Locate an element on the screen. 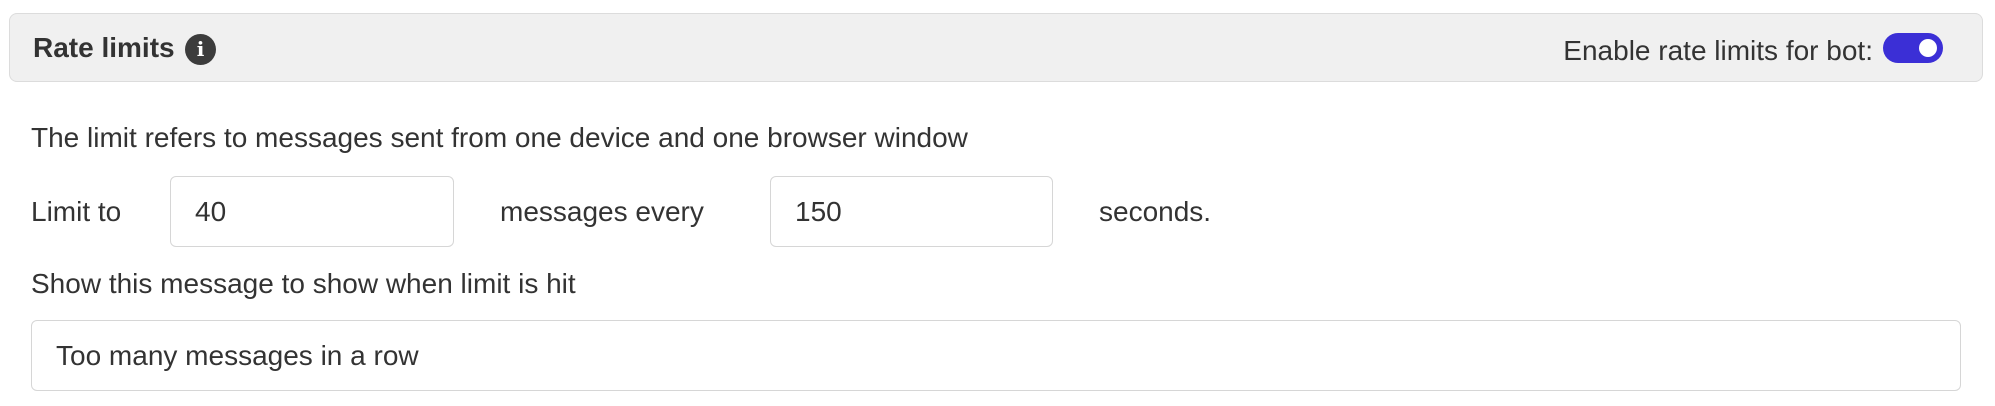  enable-rate-limits-label: Enable rate limits for bot: is located at coordinates (1718, 50).